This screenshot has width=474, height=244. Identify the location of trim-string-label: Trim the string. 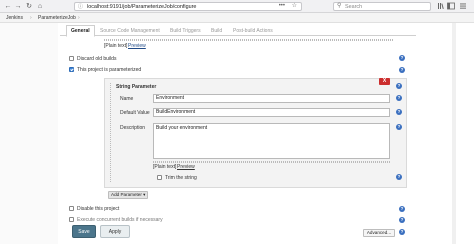
(181, 178).